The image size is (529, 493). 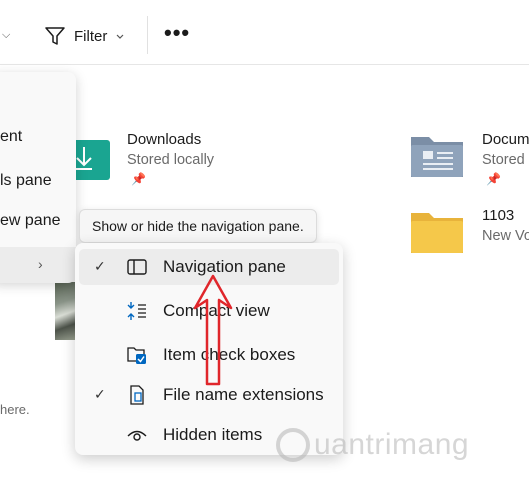 I want to click on item-check-boxes-icon, so click(x=136, y=355).